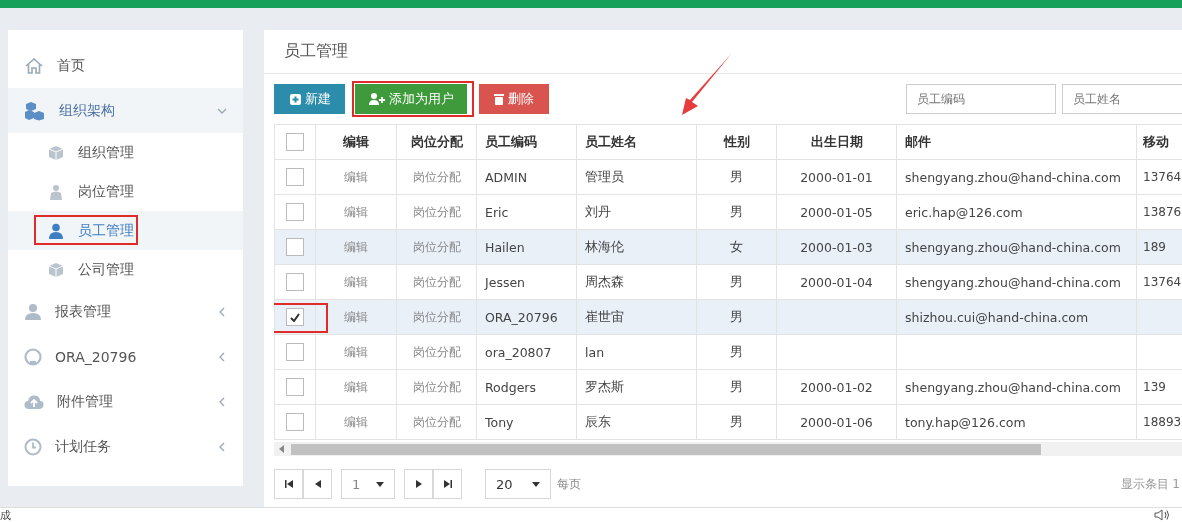 This screenshot has width=1182, height=522. What do you see at coordinates (1154, 387) in the screenshot?
I see `table-cell: 139` at bounding box center [1154, 387].